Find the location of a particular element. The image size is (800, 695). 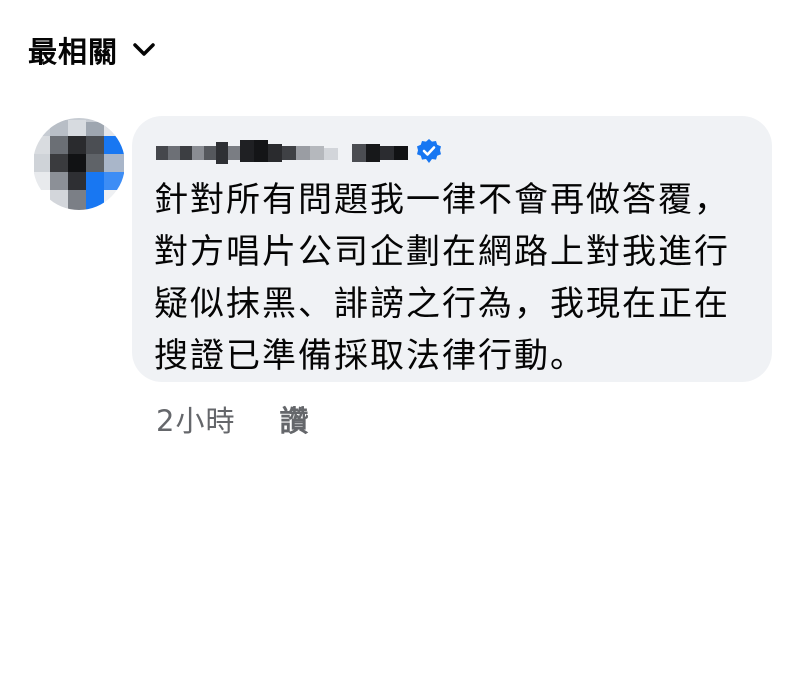

censored-name-pixels is located at coordinates (282, 152).